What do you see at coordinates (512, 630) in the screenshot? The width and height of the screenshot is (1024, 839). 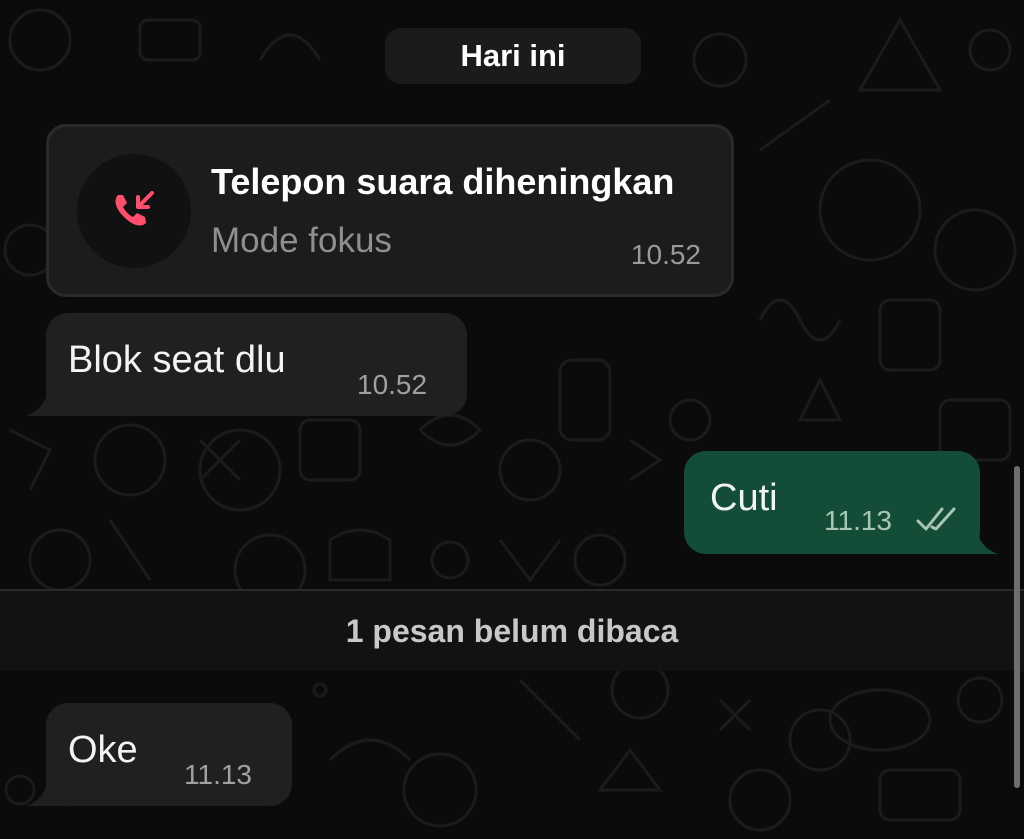 I see `unread-messages-banner: 1 pesan belum dibaca` at bounding box center [512, 630].